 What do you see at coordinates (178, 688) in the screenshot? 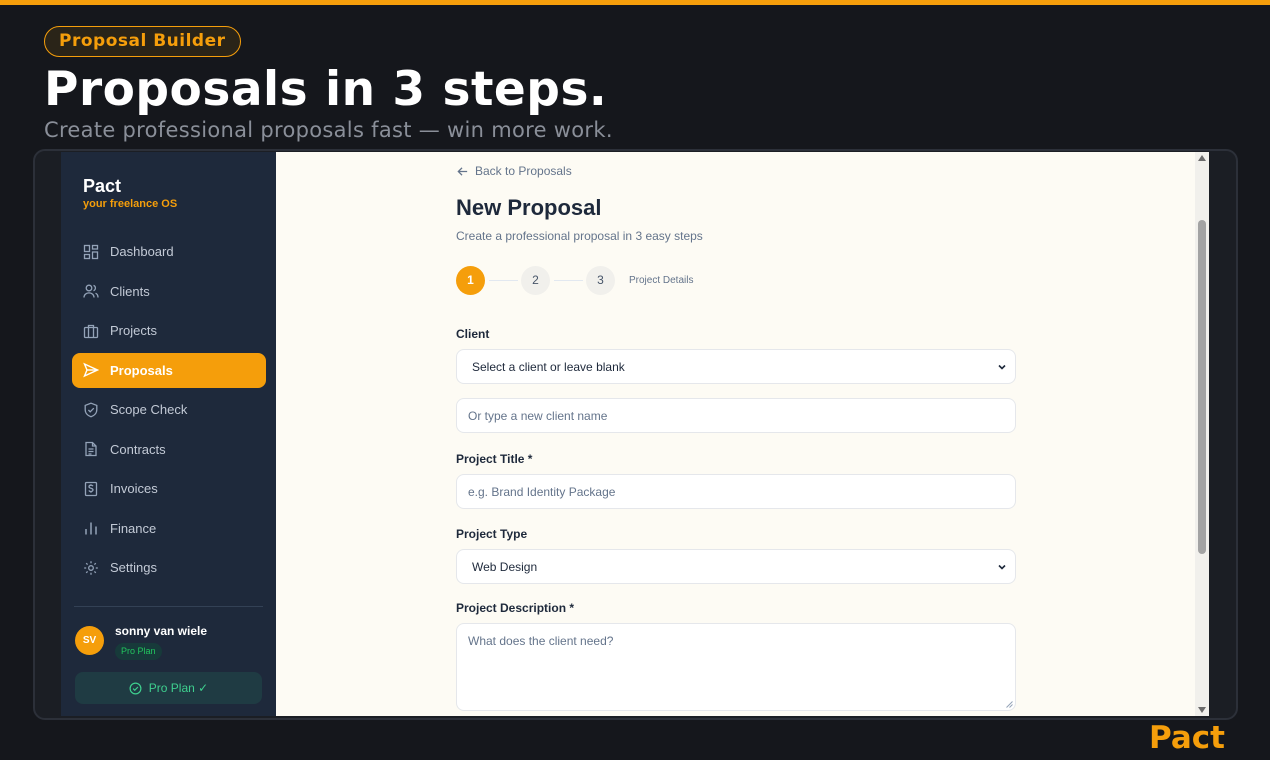
I see `pro-plan-label: Pro Plan ✓` at bounding box center [178, 688].